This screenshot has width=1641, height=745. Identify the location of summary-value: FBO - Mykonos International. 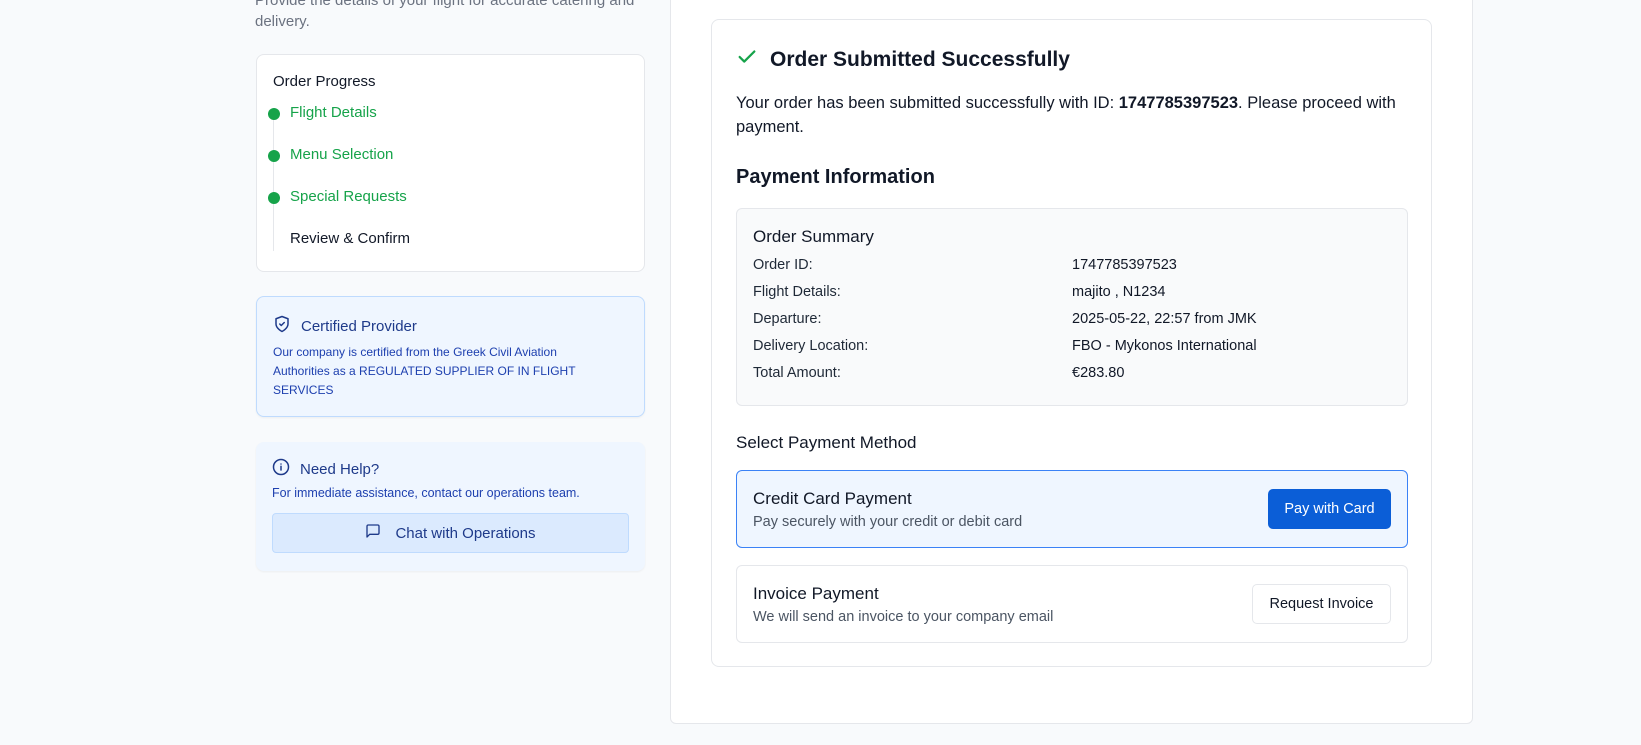
(1164, 346).